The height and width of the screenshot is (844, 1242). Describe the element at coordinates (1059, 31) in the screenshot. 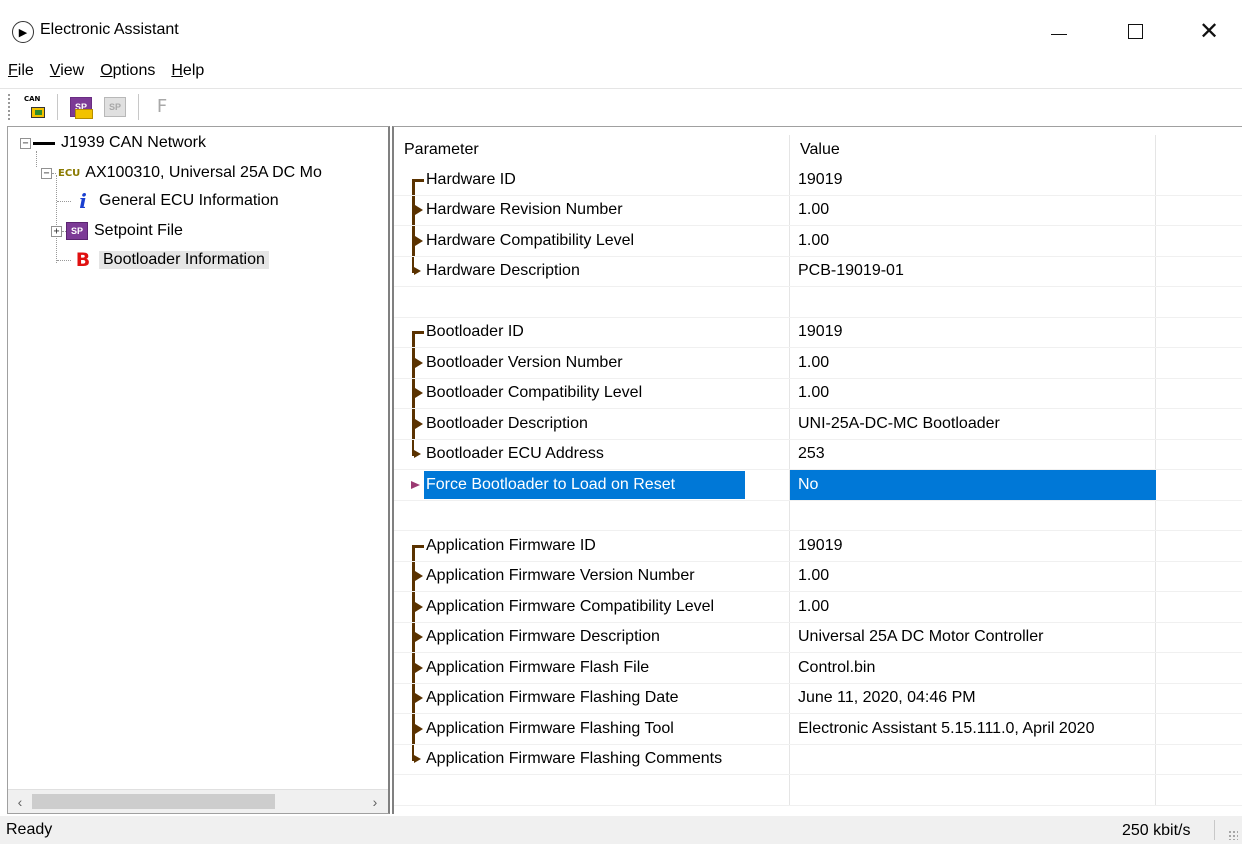

I see `minimize-button` at that location.